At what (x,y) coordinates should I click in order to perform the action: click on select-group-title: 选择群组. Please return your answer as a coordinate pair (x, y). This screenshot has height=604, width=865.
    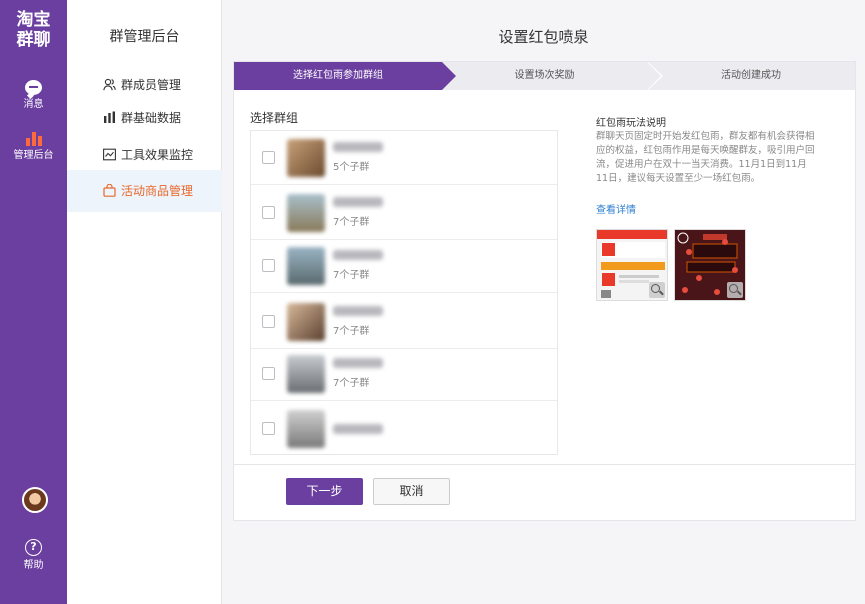
    Looking at the image, I should click on (274, 118).